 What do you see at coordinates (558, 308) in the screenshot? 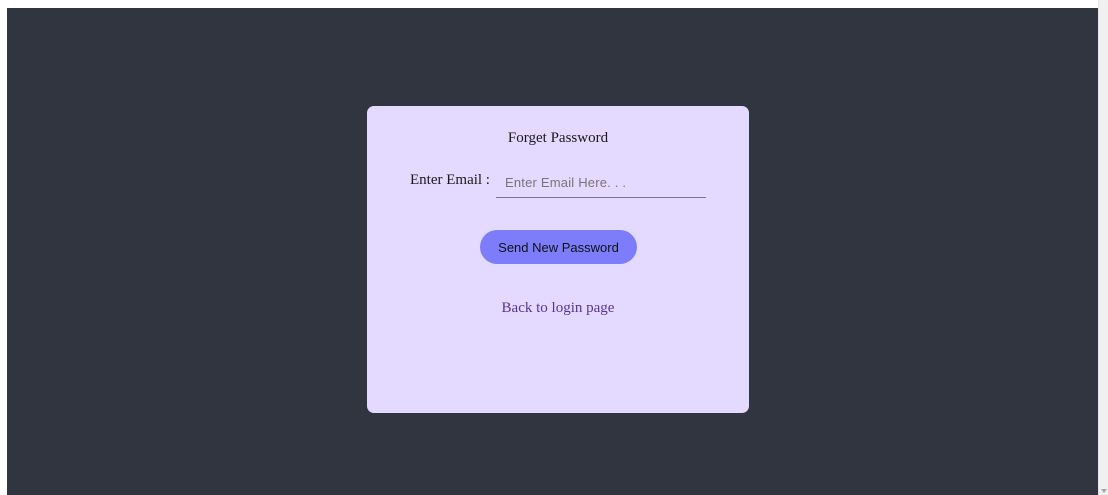
I see `back-to-login-link: Back to login page` at bounding box center [558, 308].